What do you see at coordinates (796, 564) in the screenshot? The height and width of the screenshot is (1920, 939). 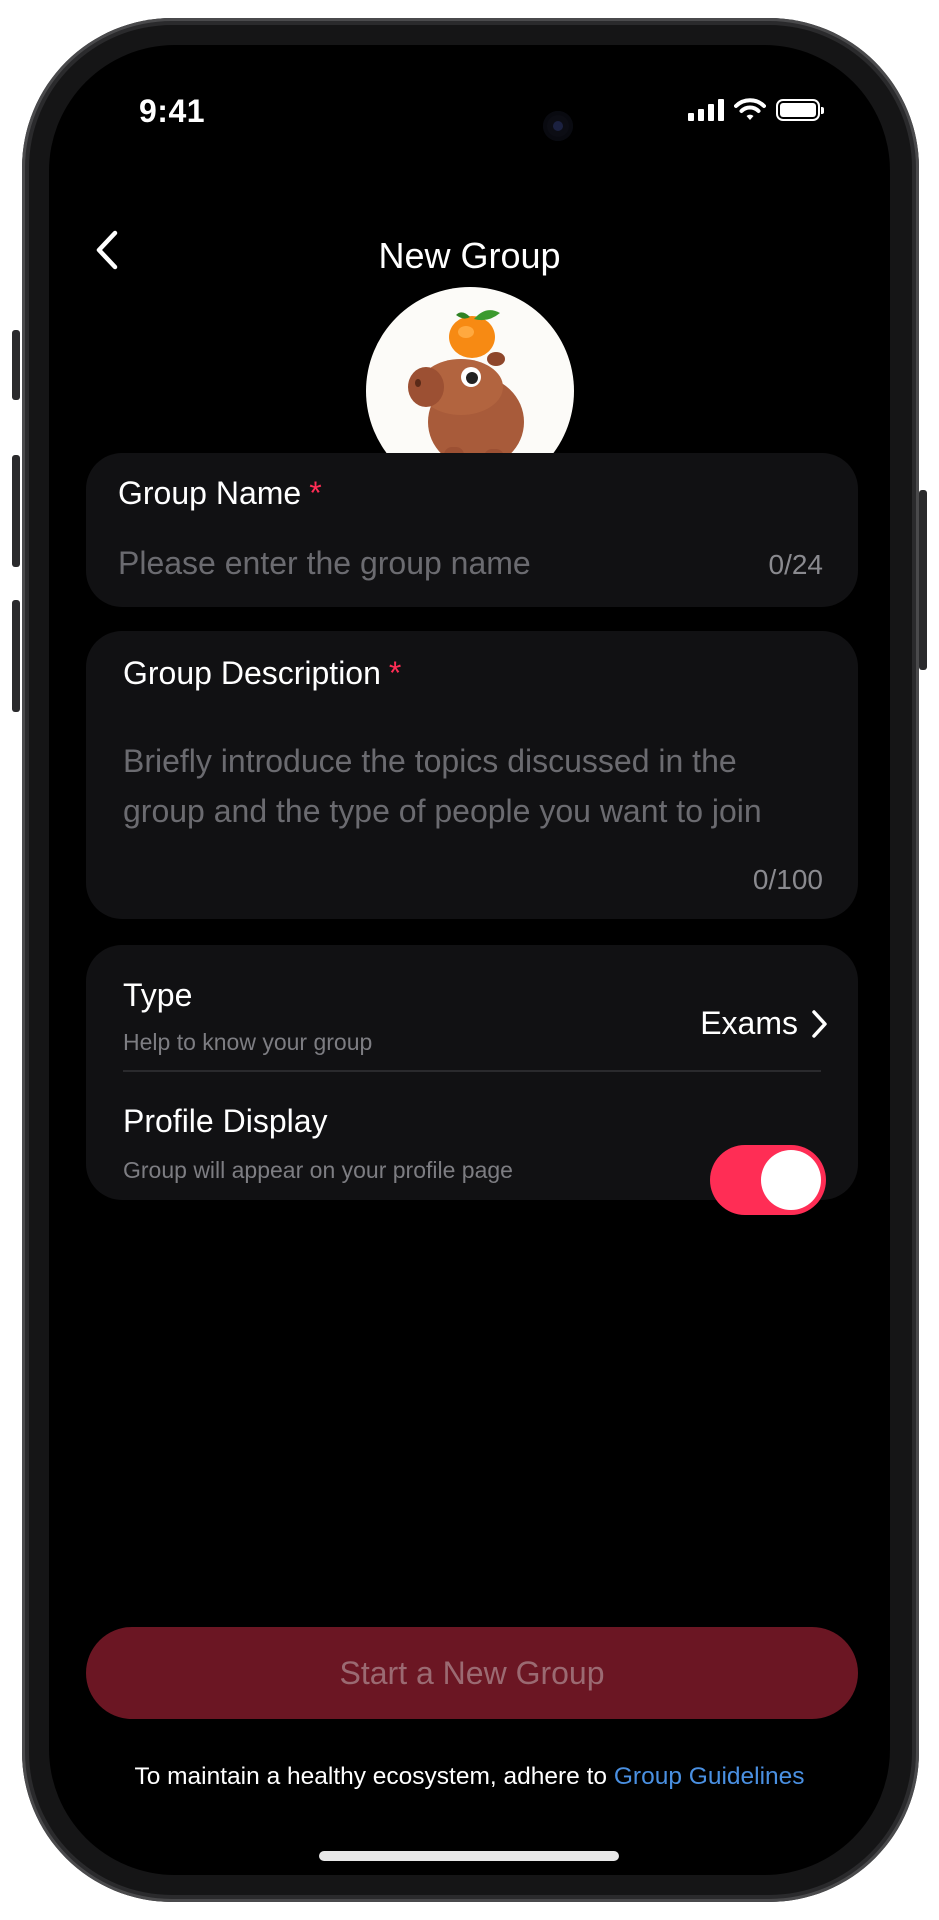 I see `group-name-counter: 0/24` at bounding box center [796, 564].